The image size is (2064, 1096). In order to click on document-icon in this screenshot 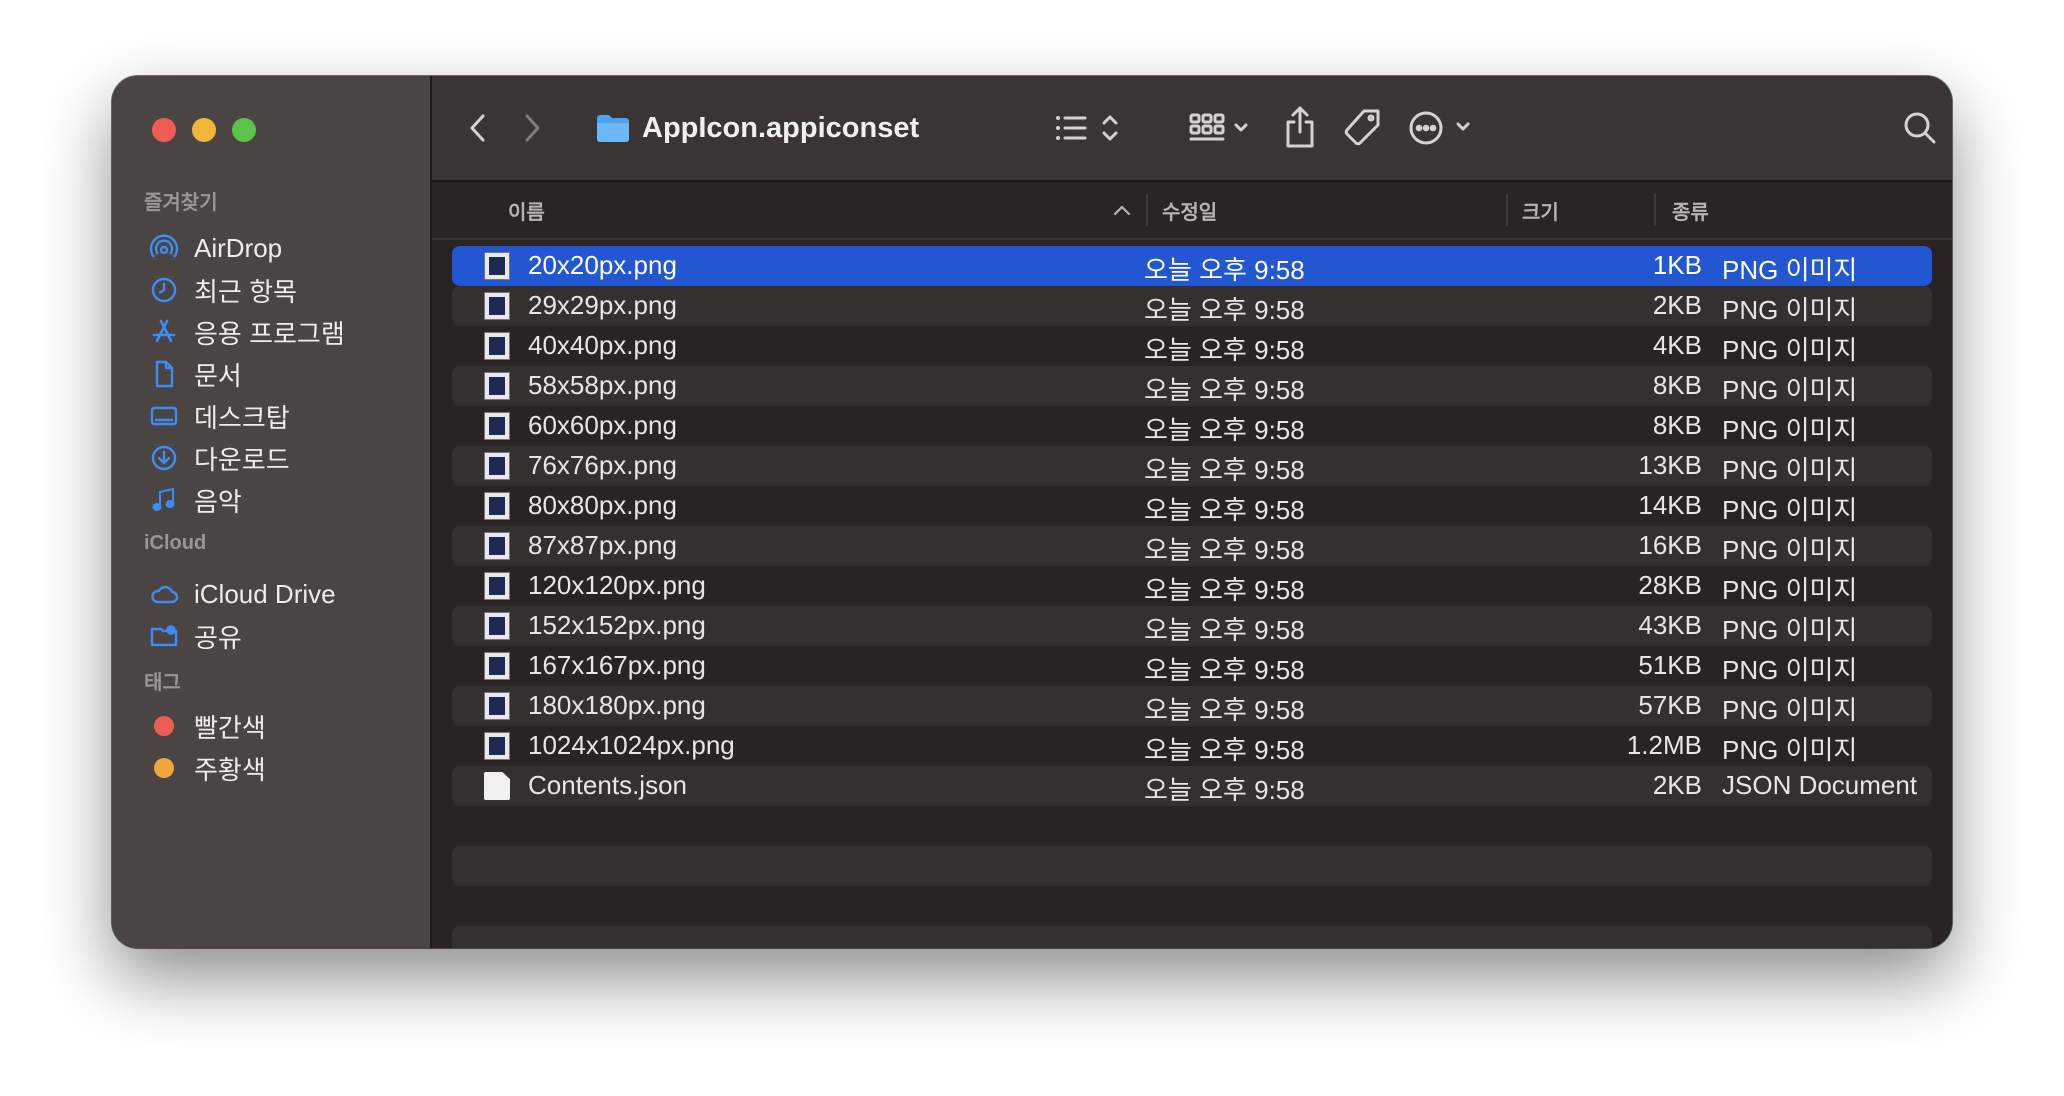, I will do `click(164, 374)`.